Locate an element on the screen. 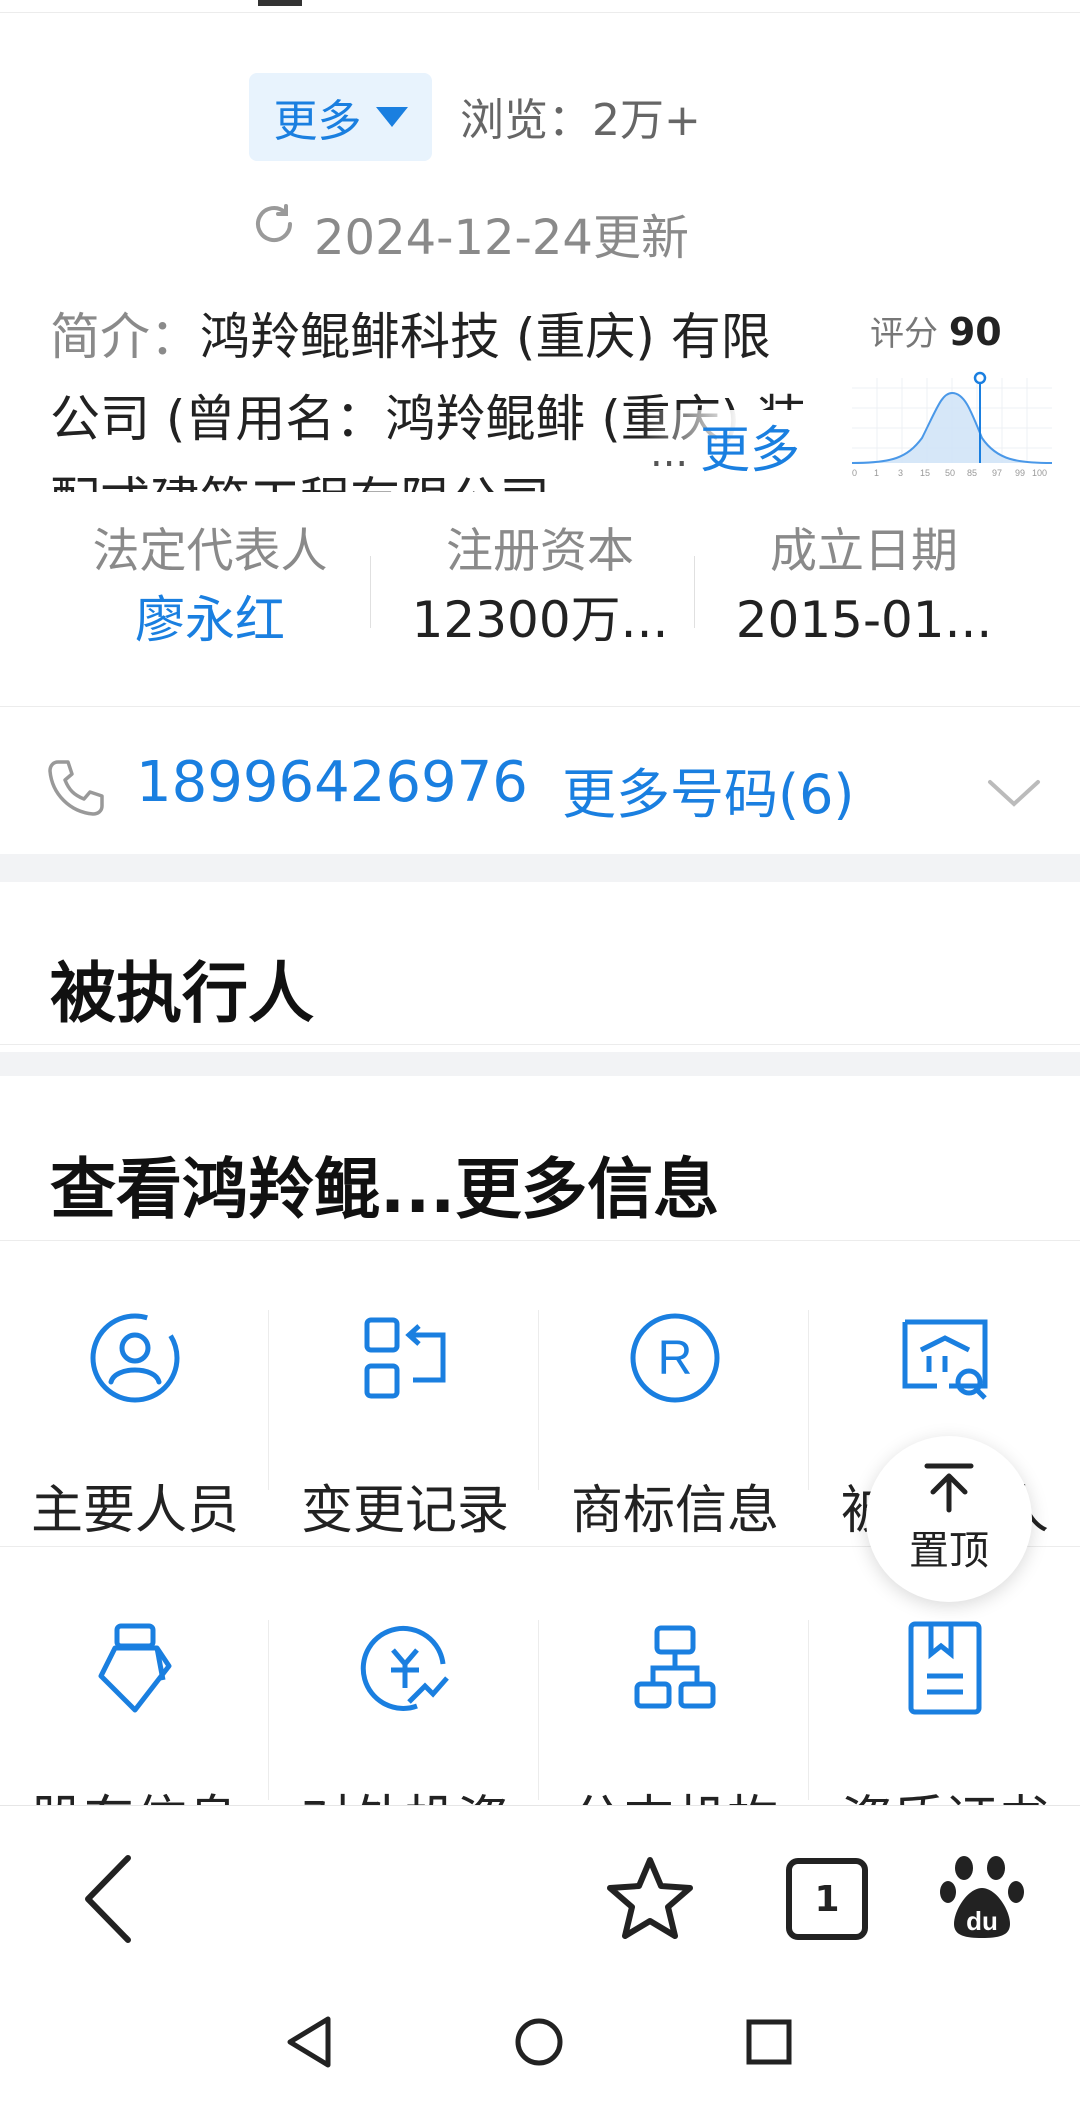 This screenshot has height=2107, width=1080. legal-rep-block: 法定代表人 廖永红 is located at coordinates (210, 588).